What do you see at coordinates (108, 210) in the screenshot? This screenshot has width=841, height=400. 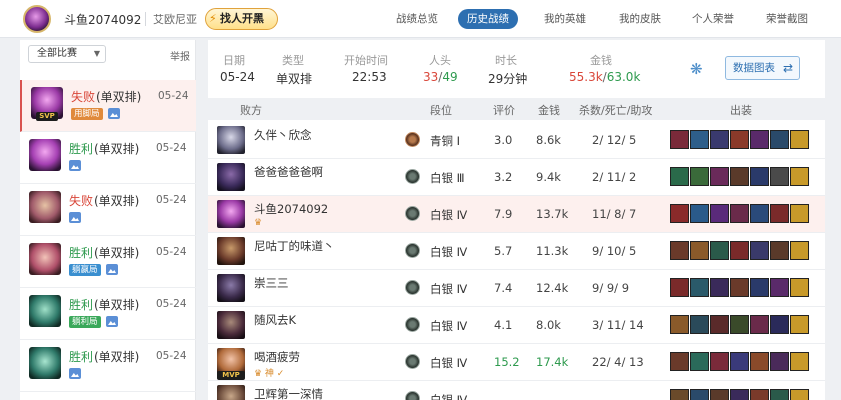 I see `match-item: 失败 (单双排) 05-24` at bounding box center [108, 210].